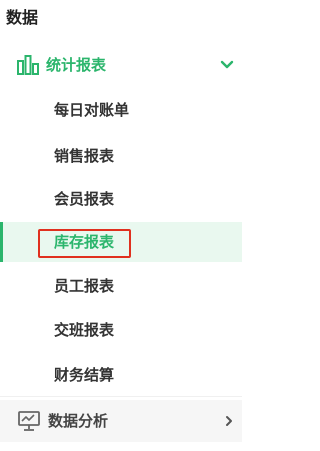 Image resolution: width=320 pixels, height=451 pixels. Describe the element at coordinates (28, 65) in the screenshot. I see `bar-chart-icon` at that location.